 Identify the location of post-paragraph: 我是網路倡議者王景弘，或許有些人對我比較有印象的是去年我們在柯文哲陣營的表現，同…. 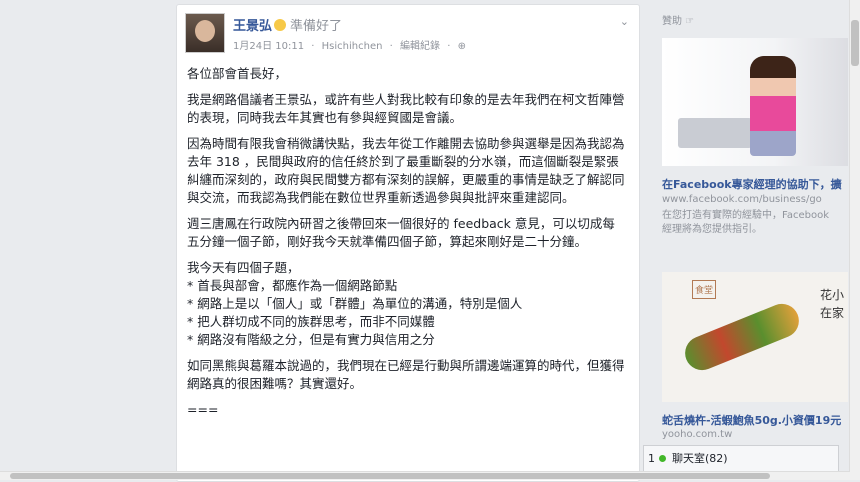
(406, 108).